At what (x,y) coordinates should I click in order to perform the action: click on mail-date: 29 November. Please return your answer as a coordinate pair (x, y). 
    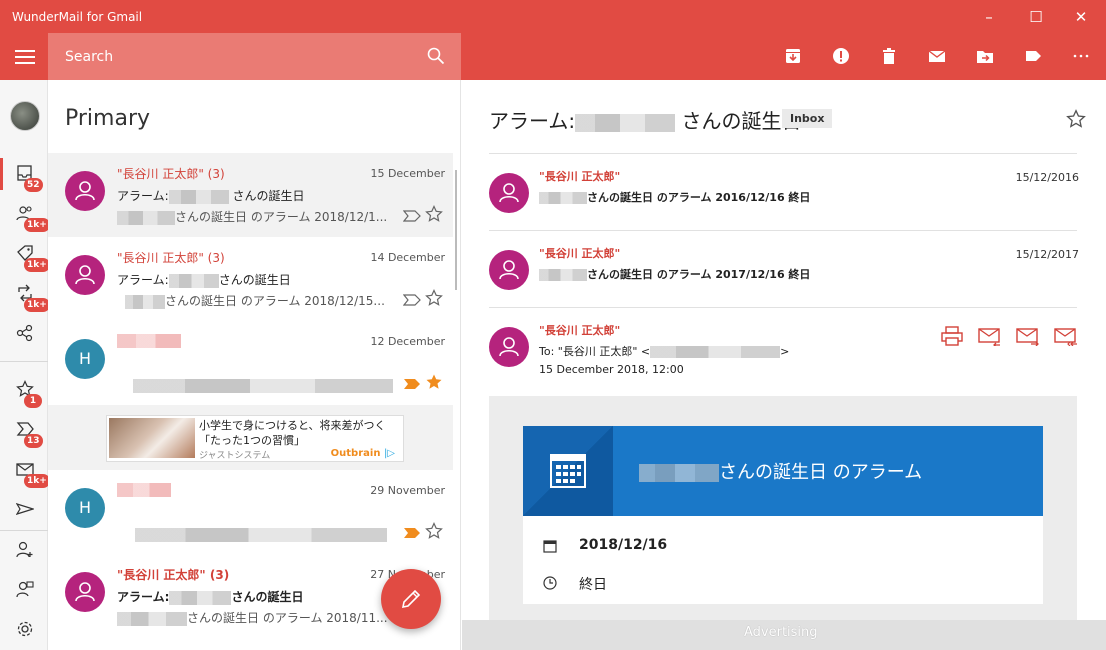
    Looking at the image, I should click on (407, 490).